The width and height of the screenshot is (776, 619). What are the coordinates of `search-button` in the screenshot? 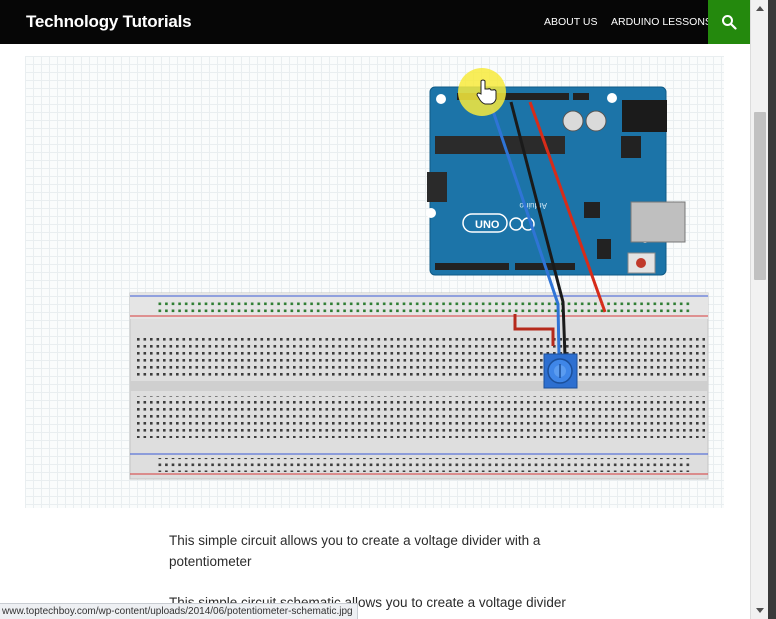 It's located at (729, 22).